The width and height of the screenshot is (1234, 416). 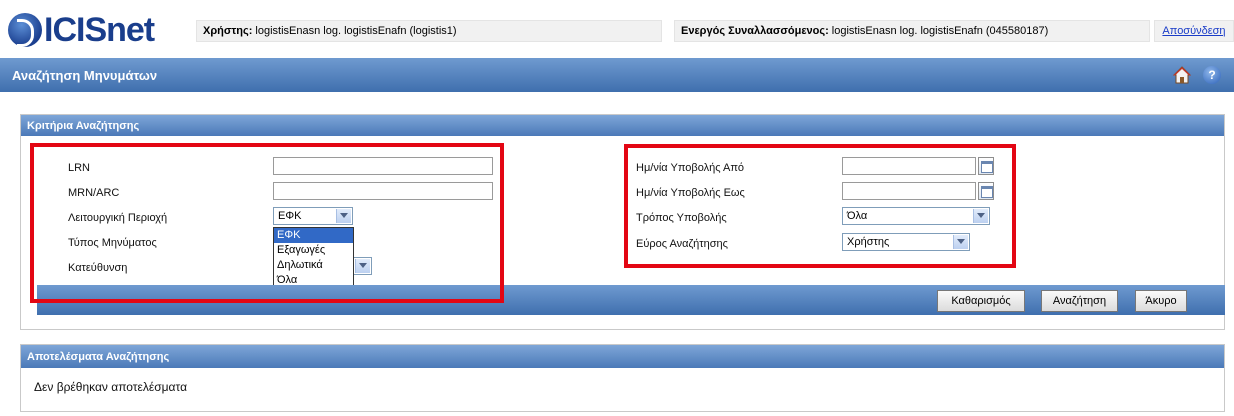 I want to click on criteria-title: Κριτήρια Αναζήτησης, so click(x=83, y=125).